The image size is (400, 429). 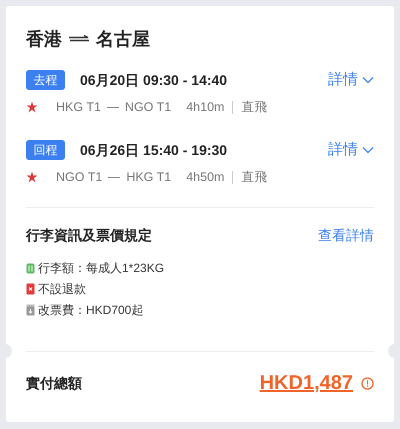 What do you see at coordinates (148, 107) in the screenshot?
I see `arrival-airport: NGO T1` at bounding box center [148, 107].